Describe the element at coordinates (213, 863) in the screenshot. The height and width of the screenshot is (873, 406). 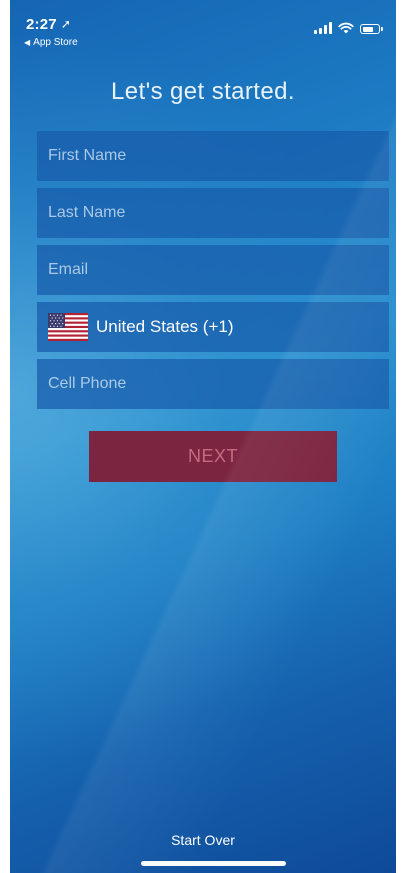
I see `home-indicator` at that location.